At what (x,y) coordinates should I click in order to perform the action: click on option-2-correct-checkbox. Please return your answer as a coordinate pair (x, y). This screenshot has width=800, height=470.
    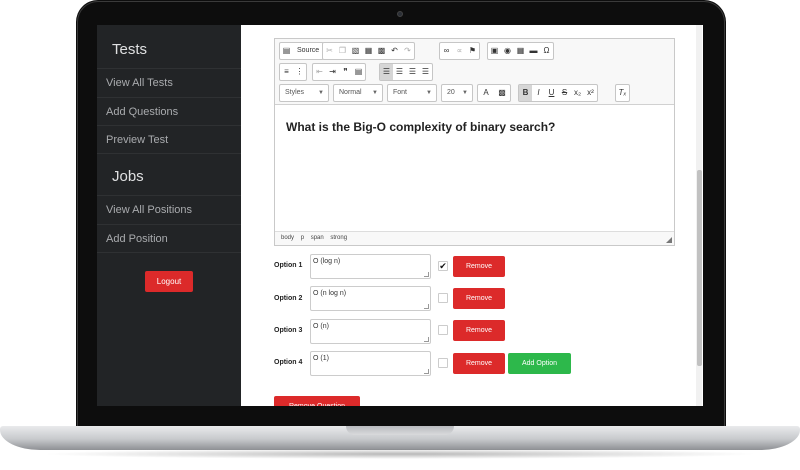
    Looking at the image, I should click on (443, 298).